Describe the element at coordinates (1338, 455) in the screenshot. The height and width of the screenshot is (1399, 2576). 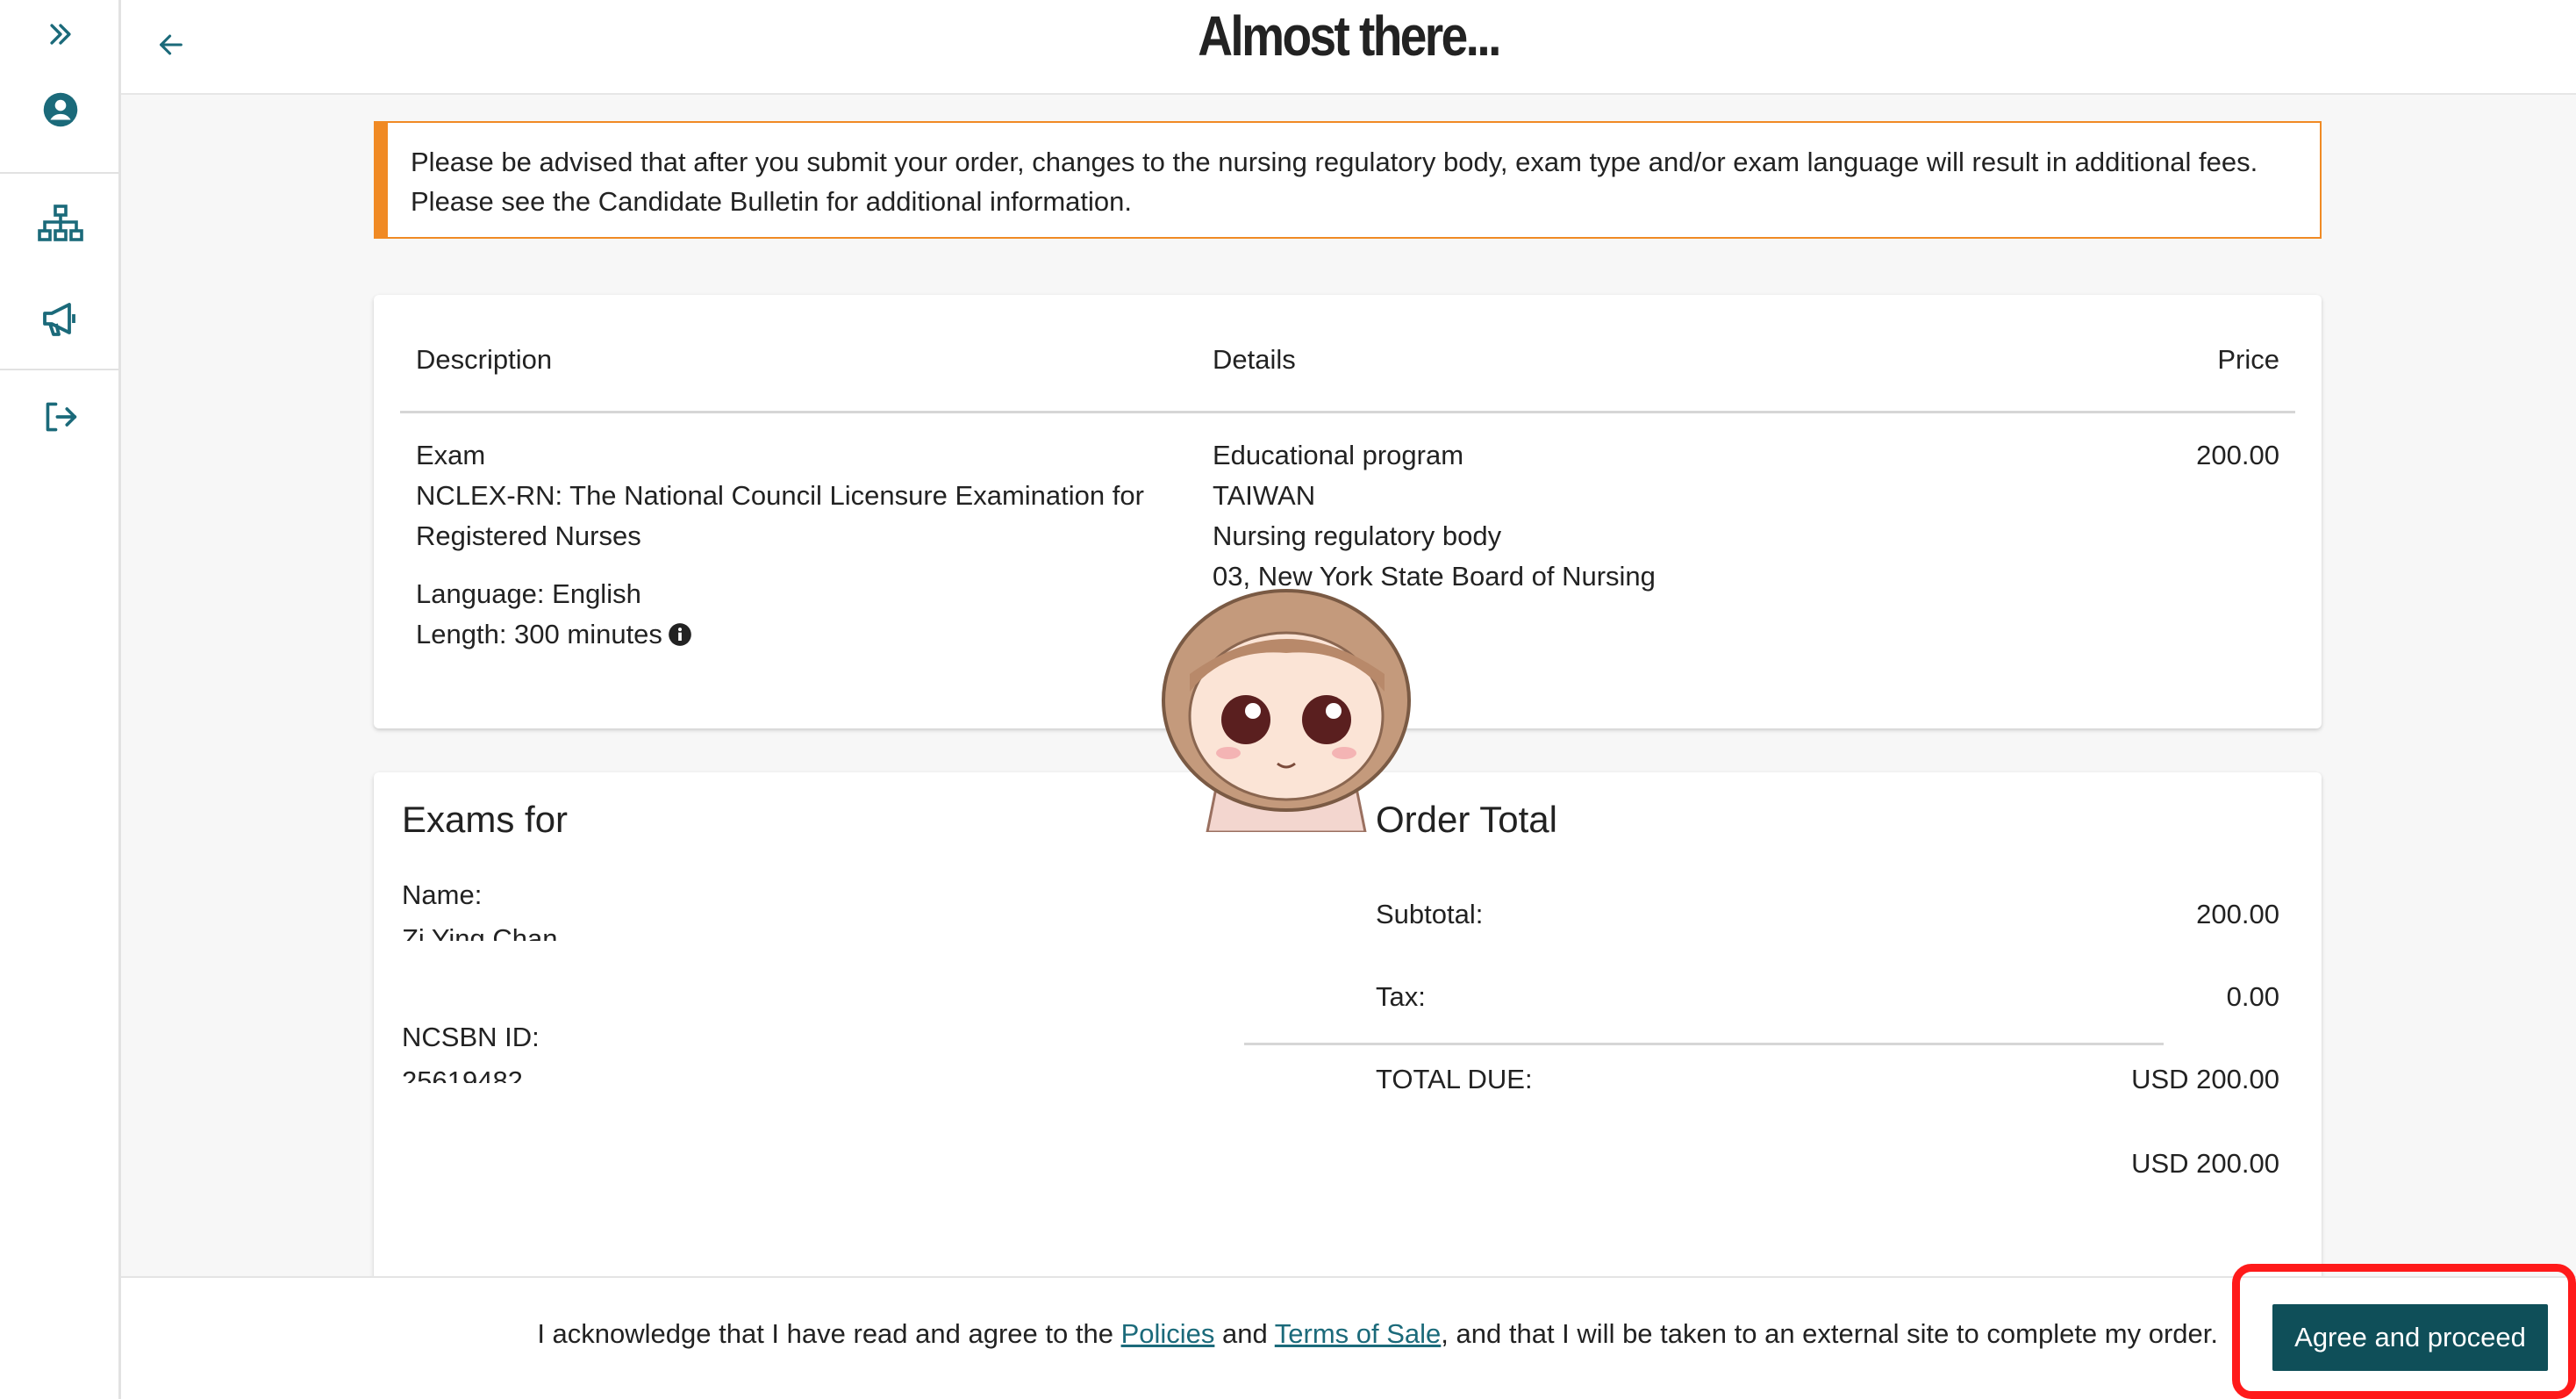
I see `detail-educational-program-label: Educational program` at that location.